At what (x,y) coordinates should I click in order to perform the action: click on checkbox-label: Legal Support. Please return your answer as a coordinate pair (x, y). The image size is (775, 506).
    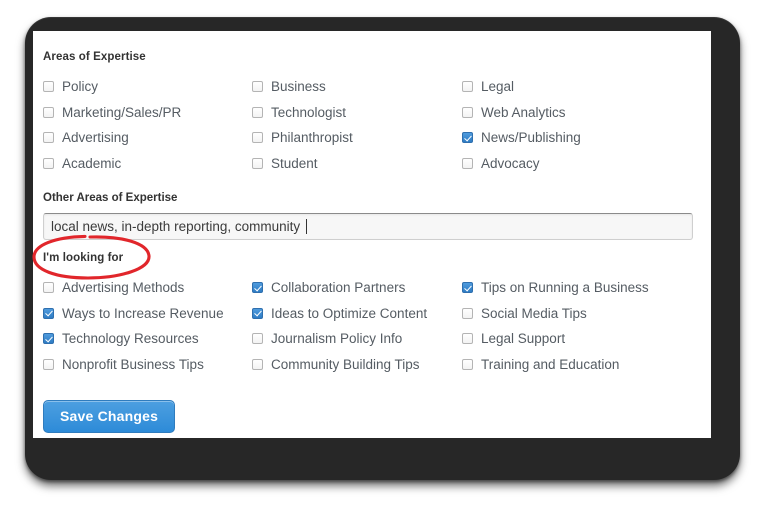
    Looking at the image, I should click on (523, 338).